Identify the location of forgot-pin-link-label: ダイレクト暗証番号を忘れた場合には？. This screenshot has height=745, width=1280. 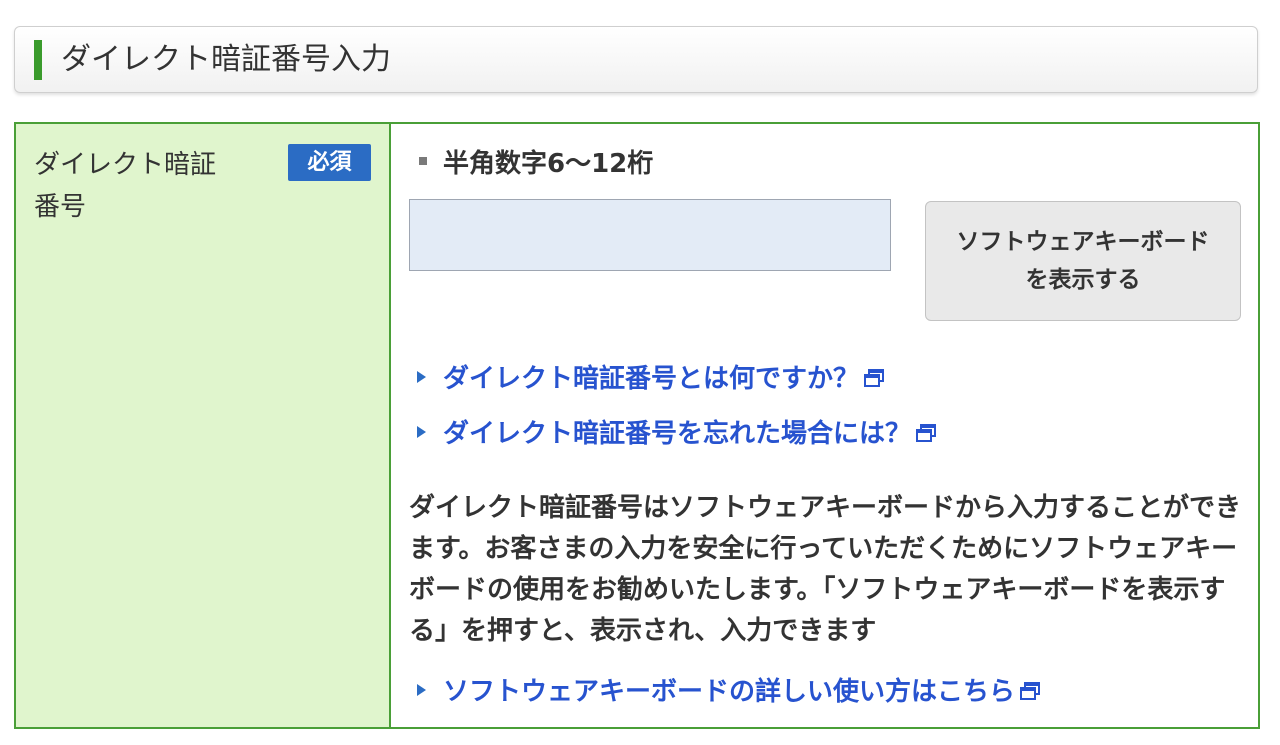
(677, 434).